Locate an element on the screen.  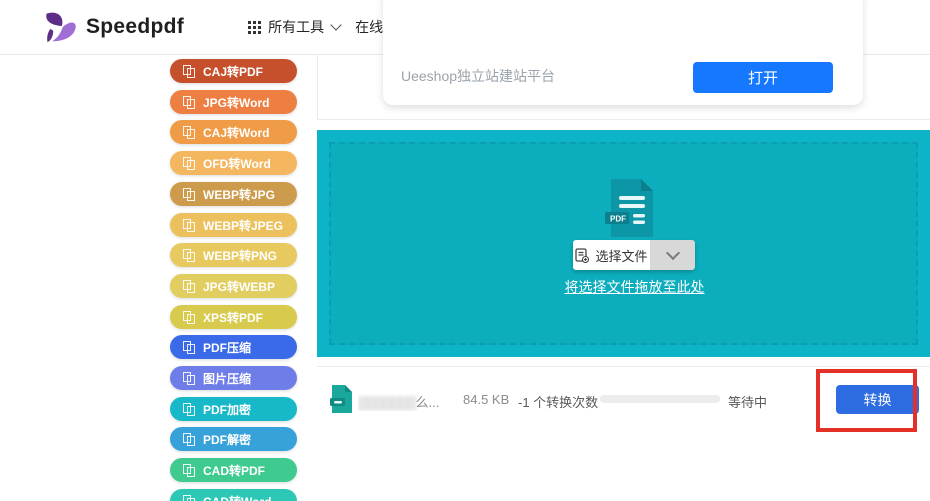
sidebar-item-webp-to-jpg: WEBP转JPG is located at coordinates (233, 194).